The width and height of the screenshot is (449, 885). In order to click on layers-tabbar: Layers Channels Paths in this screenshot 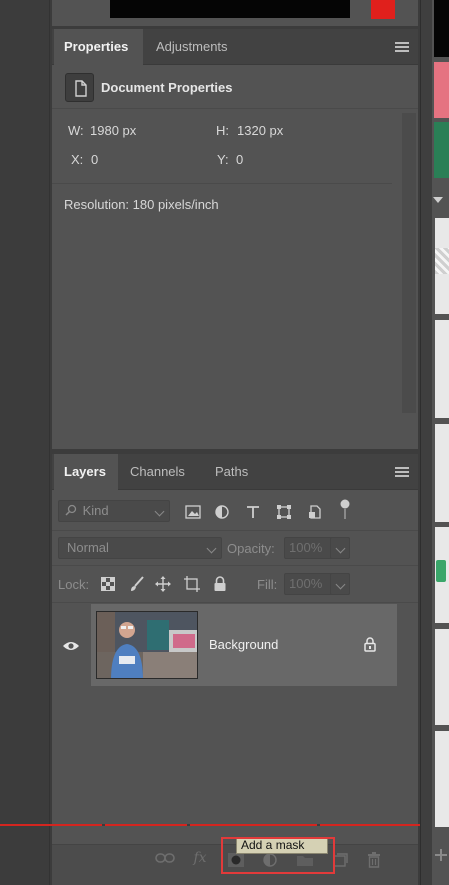, I will do `click(235, 472)`.